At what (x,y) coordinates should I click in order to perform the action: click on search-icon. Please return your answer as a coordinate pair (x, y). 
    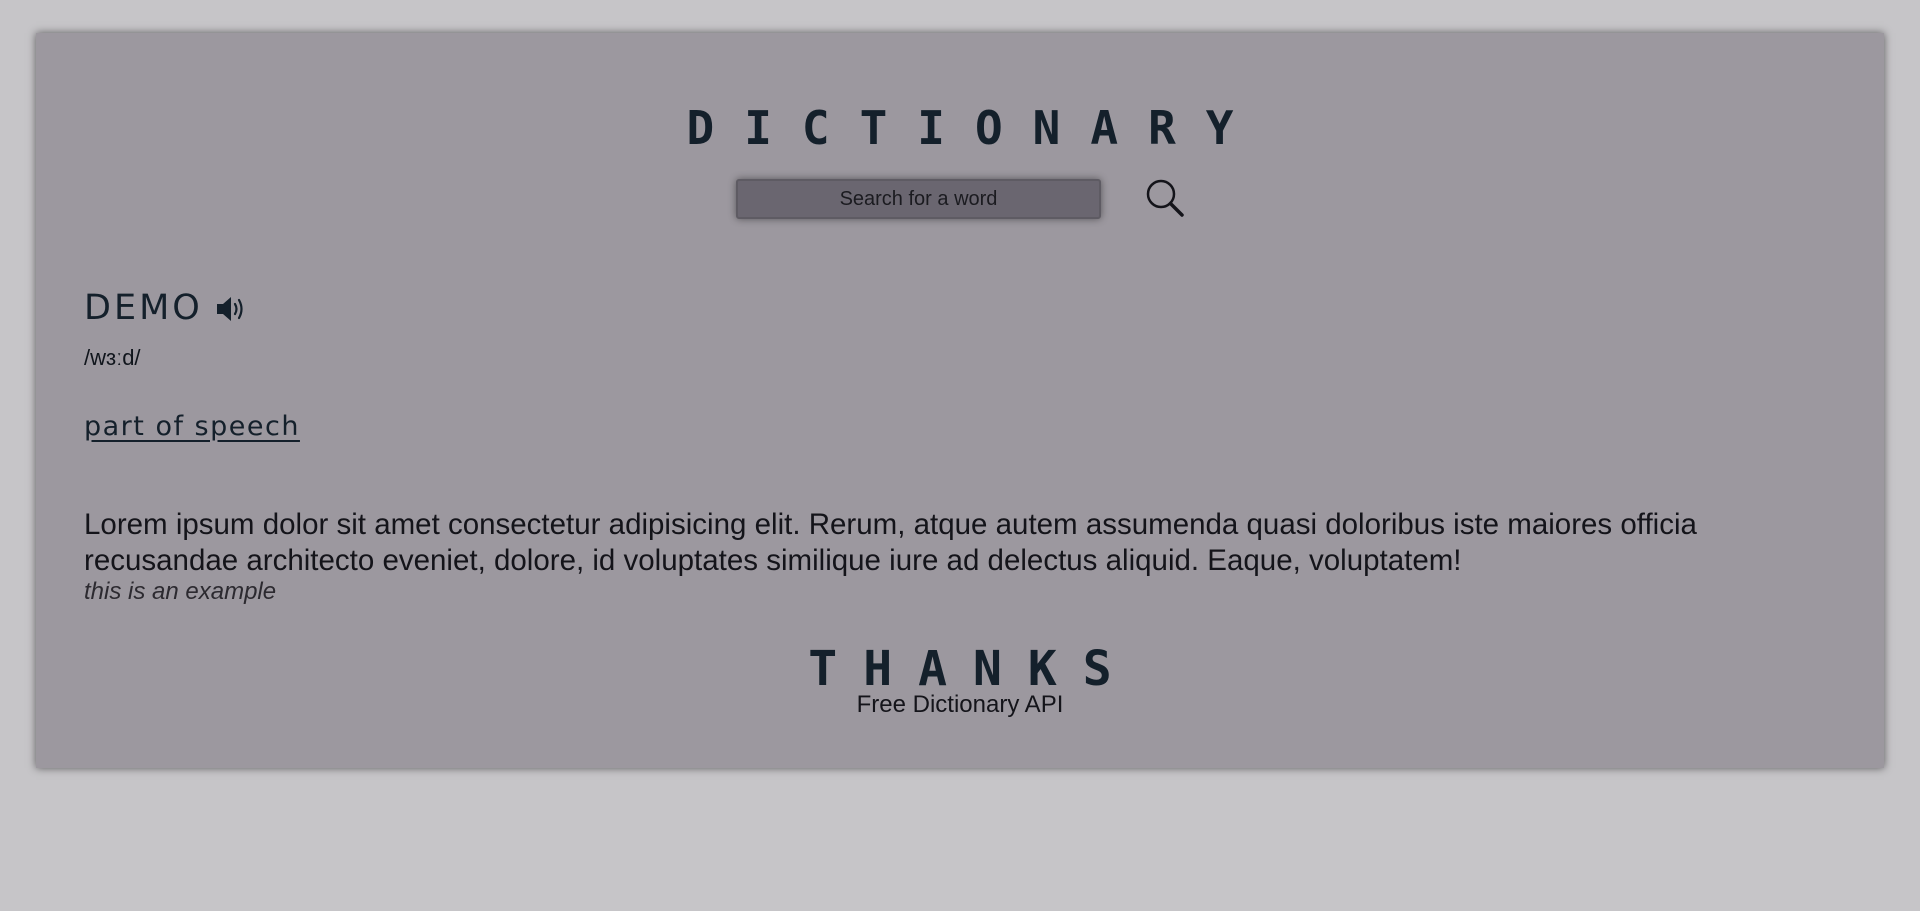
    Looking at the image, I should click on (1165, 198).